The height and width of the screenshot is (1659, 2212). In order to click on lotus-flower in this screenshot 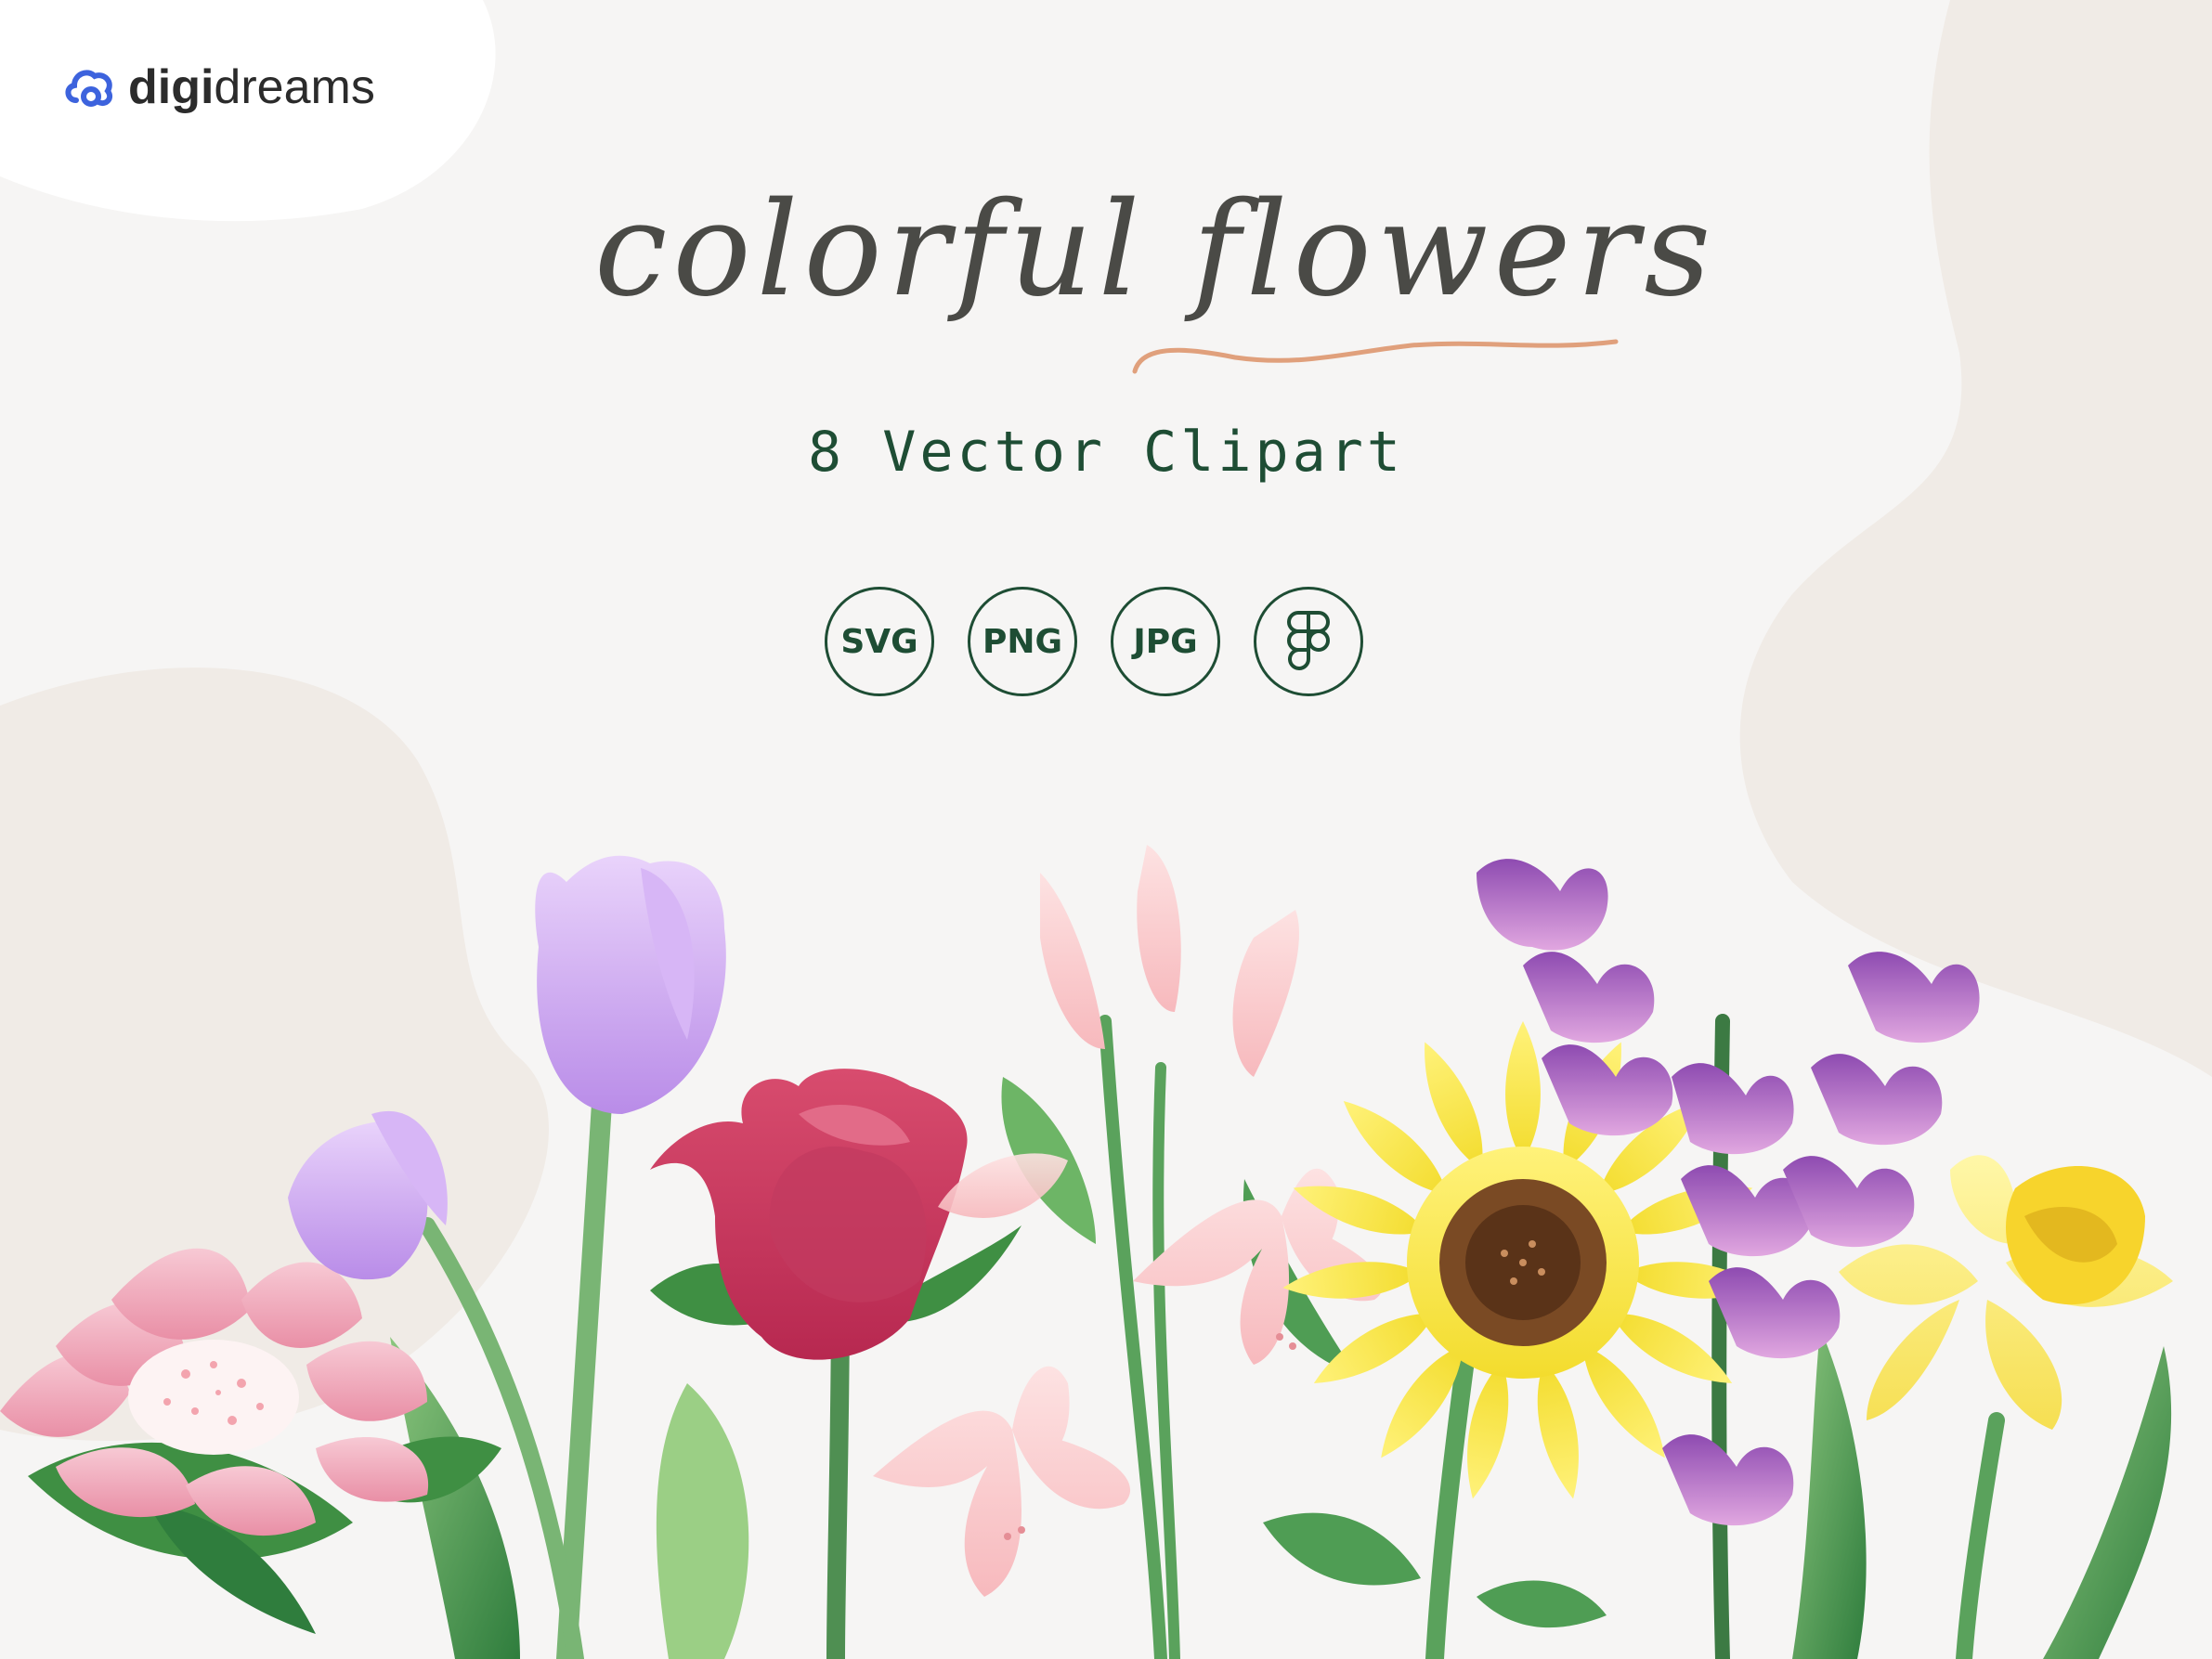, I will do `click(250, 1441)`.